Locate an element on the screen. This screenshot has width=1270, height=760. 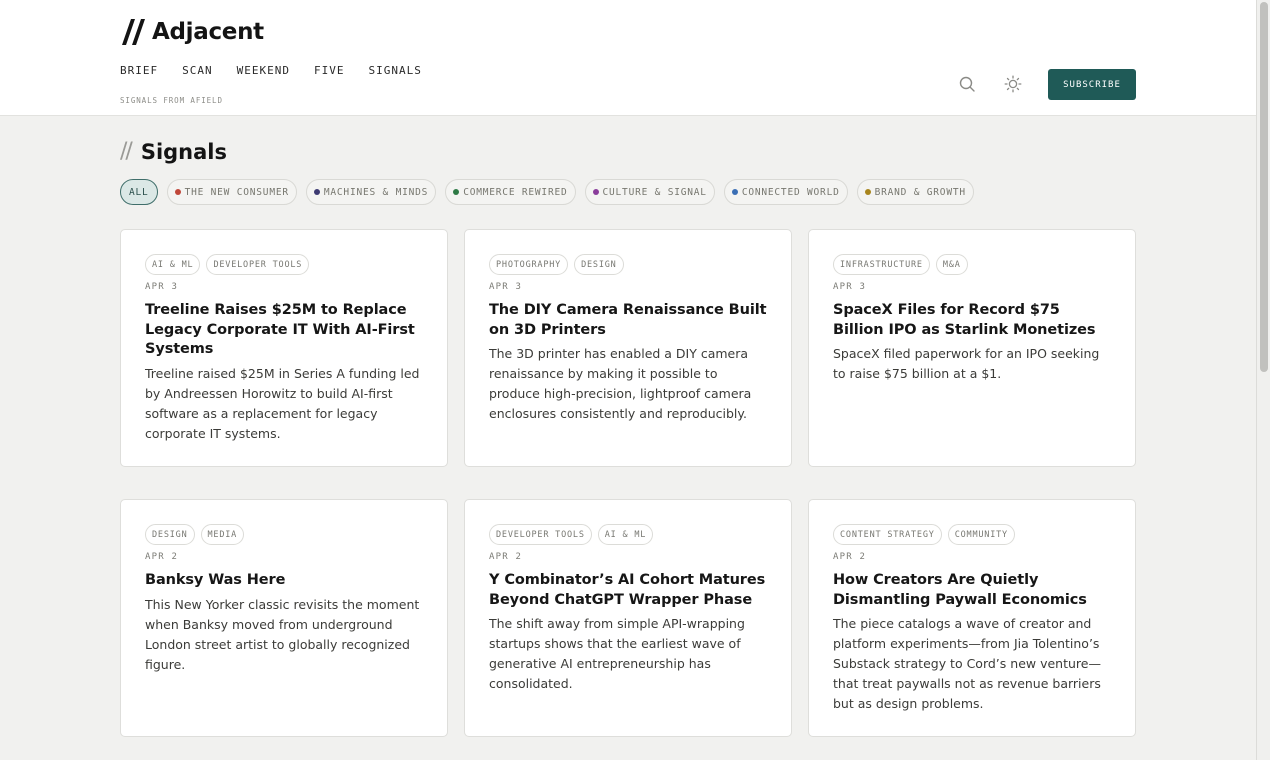
filter-chip-commerce-rewired: COMMERCE REWIRED is located at coordinates (510, 192).